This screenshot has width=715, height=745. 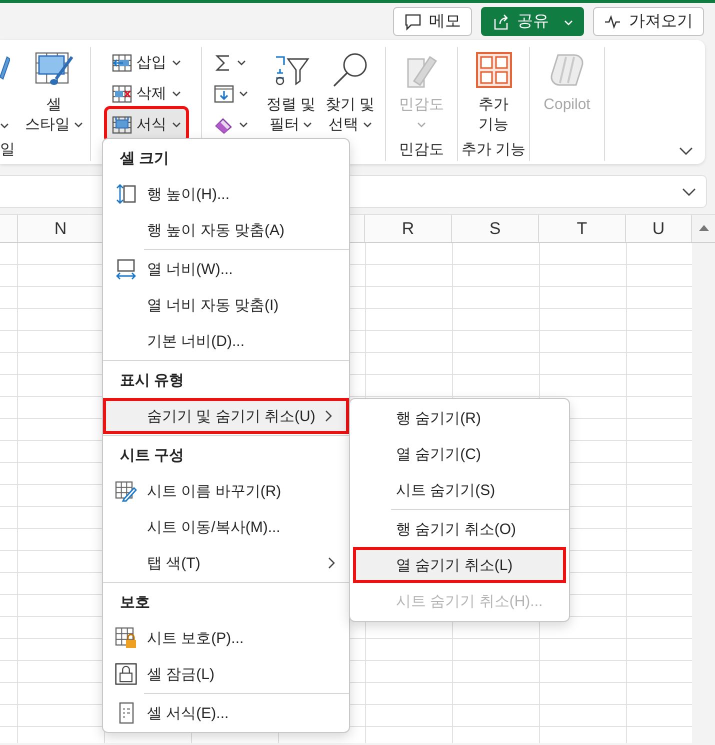 What do you see at coordinates (686, 151) in the screenshot?
I see `collapse-ribbon-icon` at bounding box center [686, 151].